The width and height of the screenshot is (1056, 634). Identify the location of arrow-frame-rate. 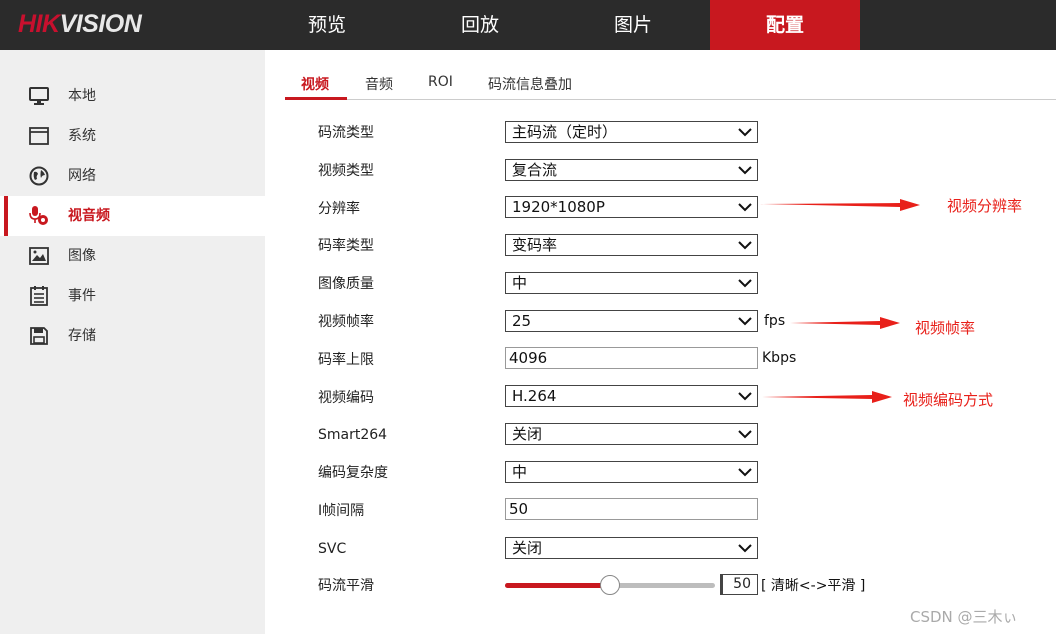
(845, 323).